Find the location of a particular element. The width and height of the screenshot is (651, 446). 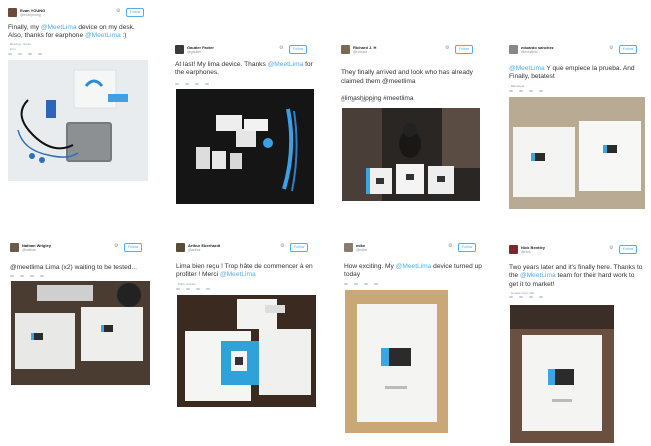

user-handle: @nick is located at coordinates (526, 252).